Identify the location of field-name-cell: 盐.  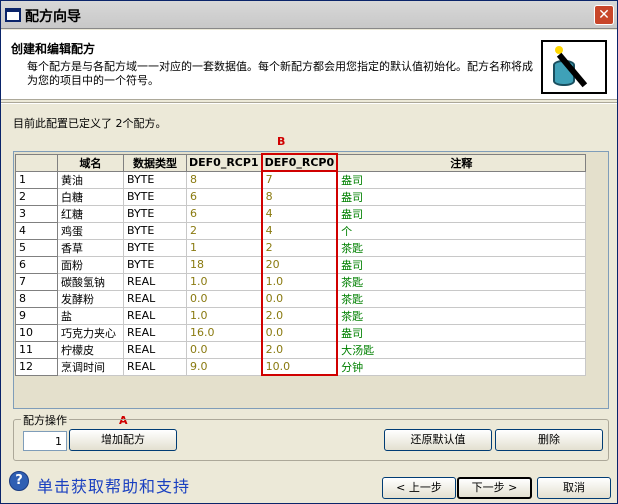
(90, 315).